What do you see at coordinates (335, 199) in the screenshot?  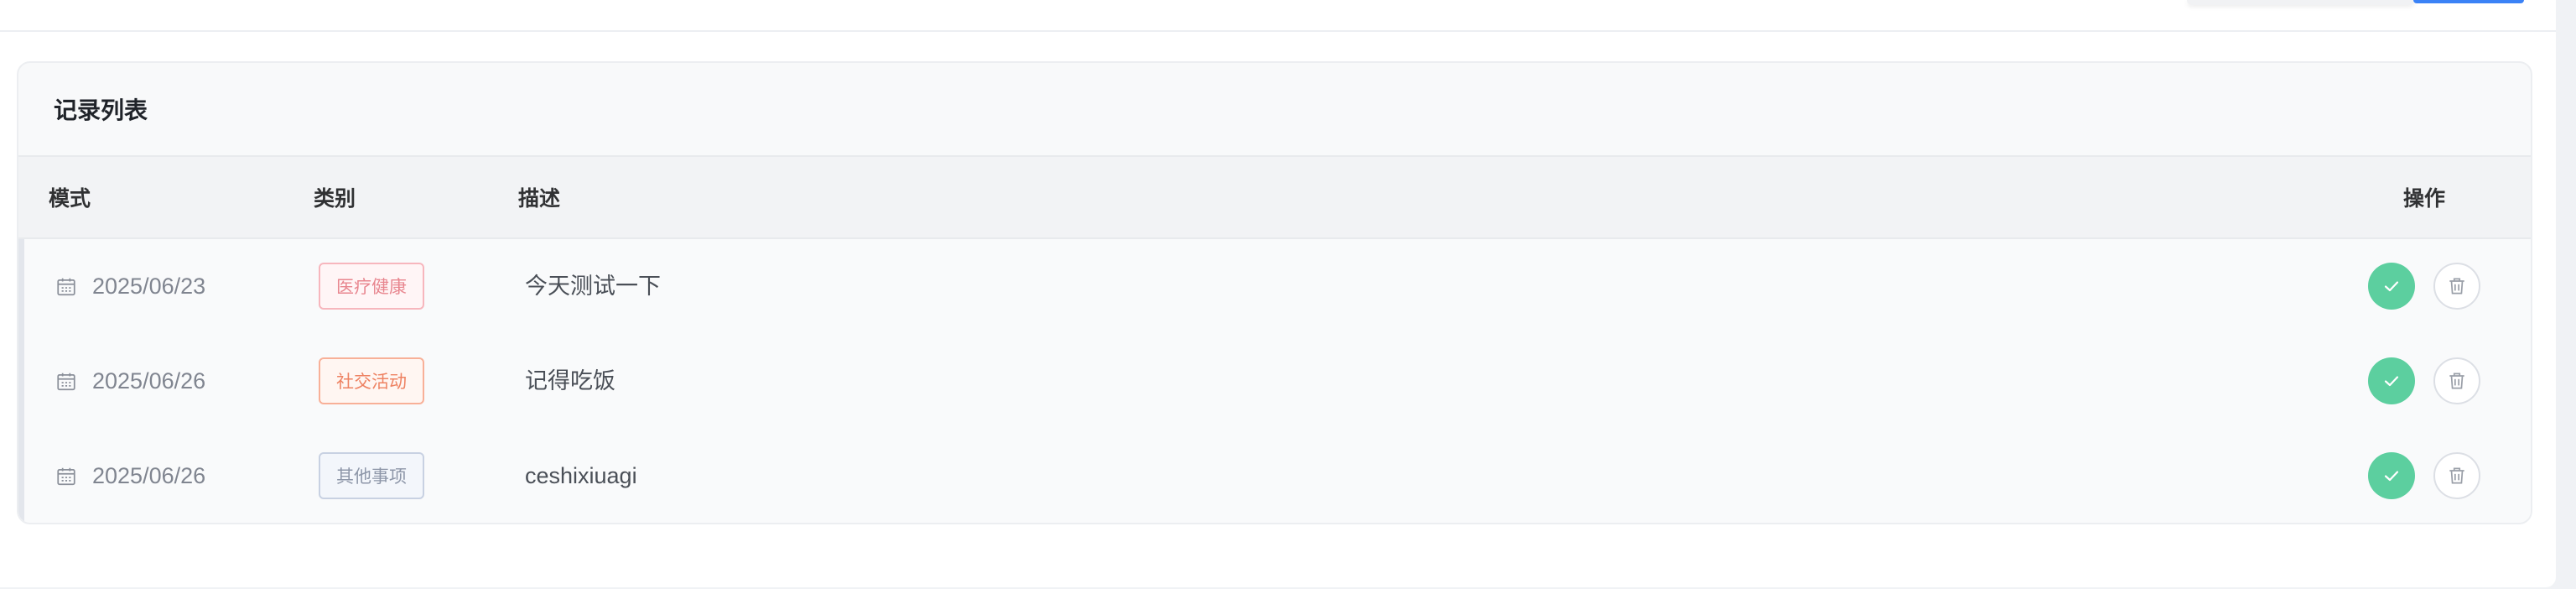 I see `column-header-category: 类别` at bounding box center [335, 199].